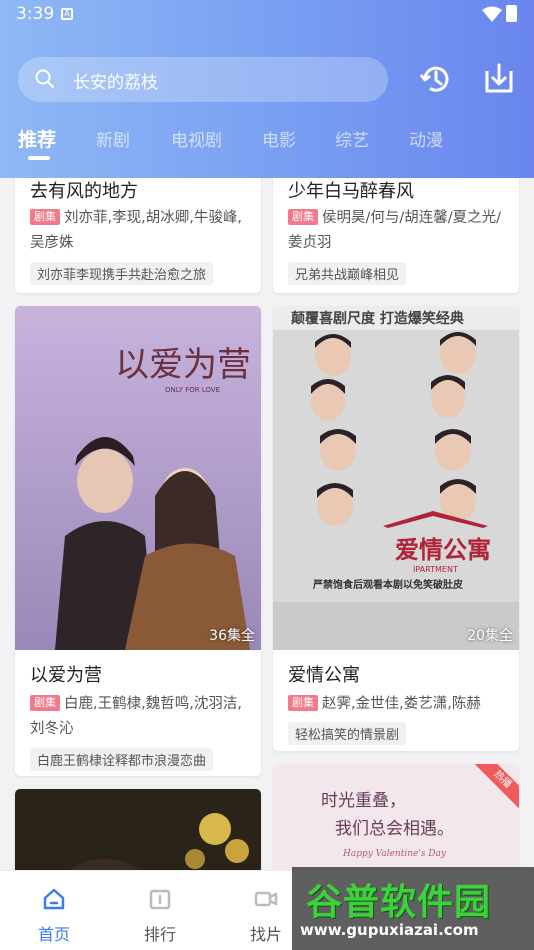 The image size is (534, 950). Describe the element at coordinates (35, 14) in the screenshot. I see `status-time: 3:39` at that location.